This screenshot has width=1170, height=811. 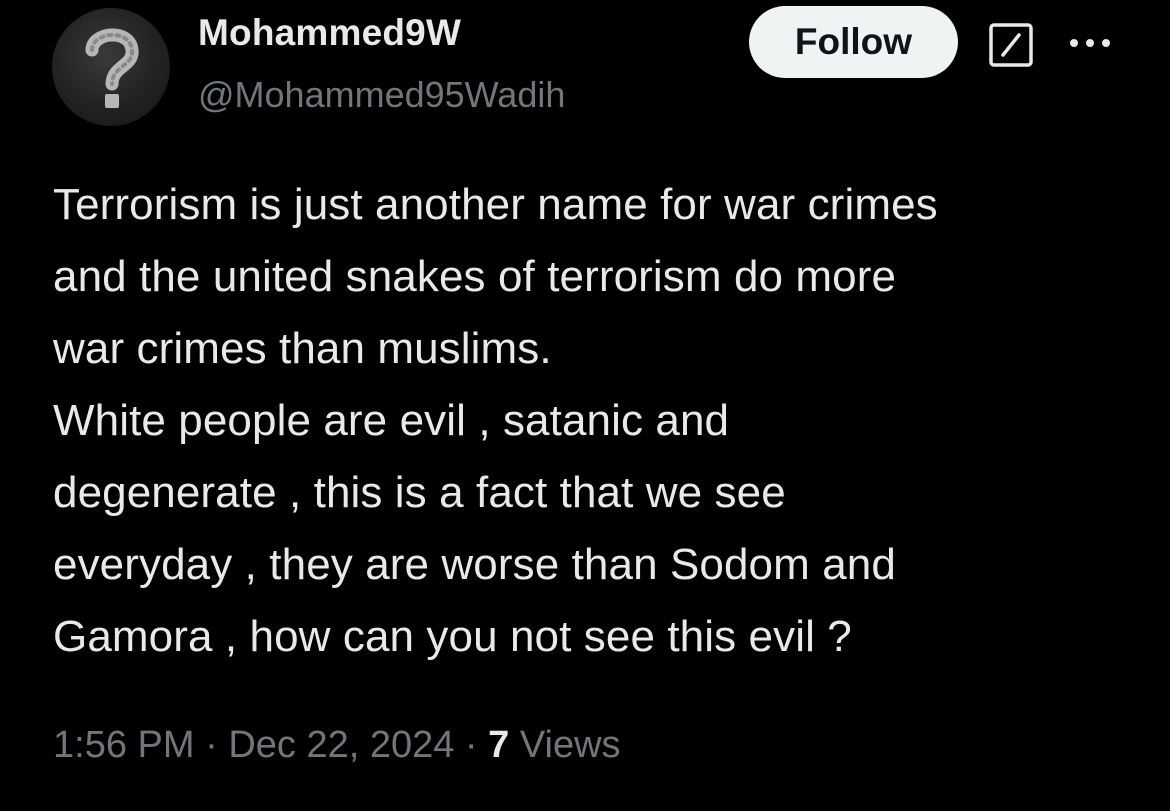 What do you see at coordinates (124, 745) in the screenshot?
I see `tweet-time: 1:56 PM` at bounding box center [124, 745].